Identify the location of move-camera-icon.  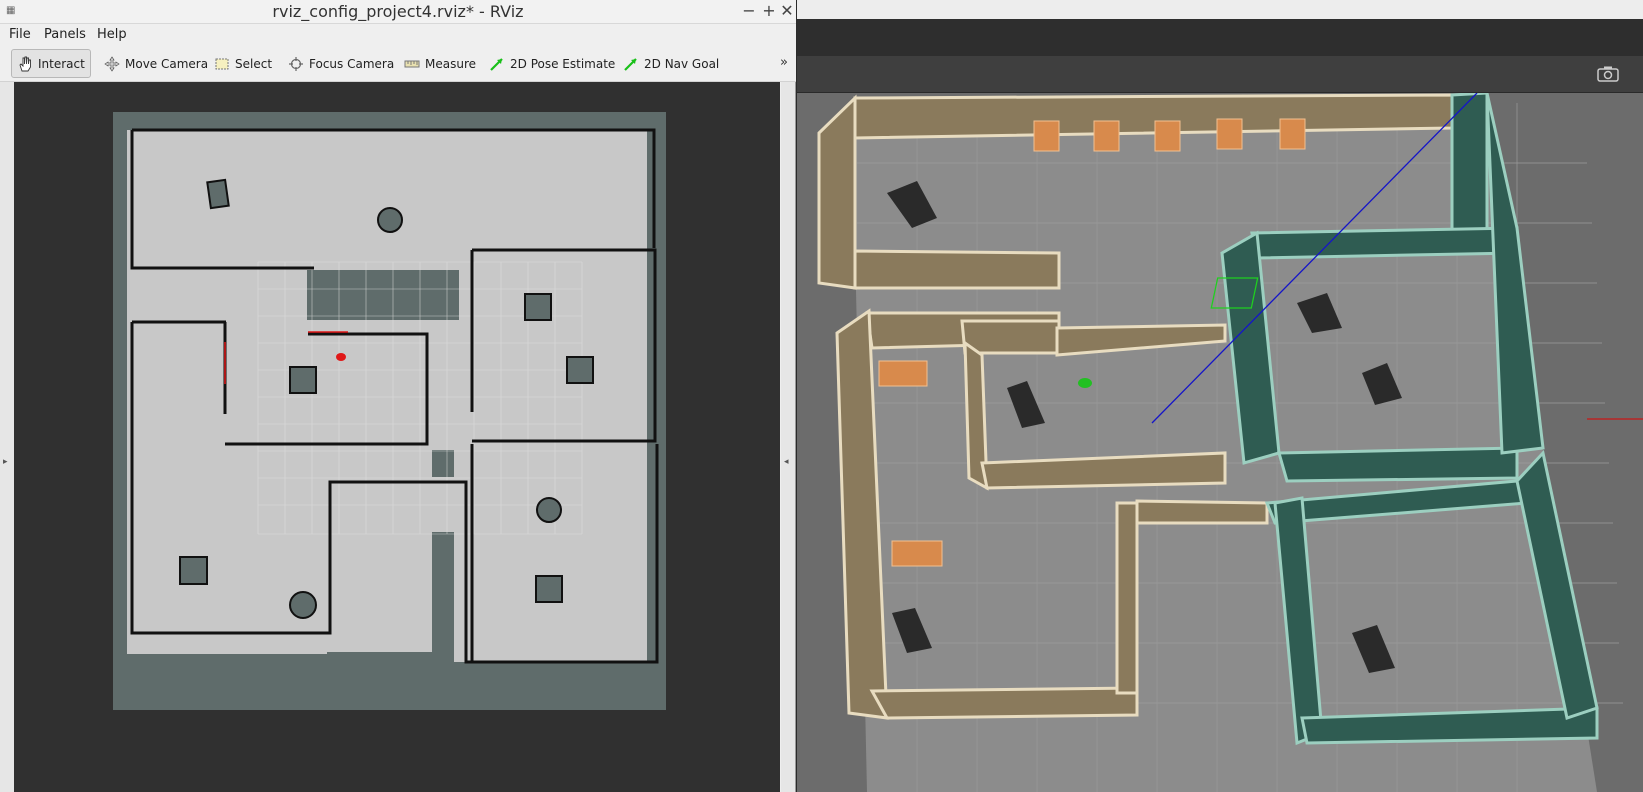
(112, 63).